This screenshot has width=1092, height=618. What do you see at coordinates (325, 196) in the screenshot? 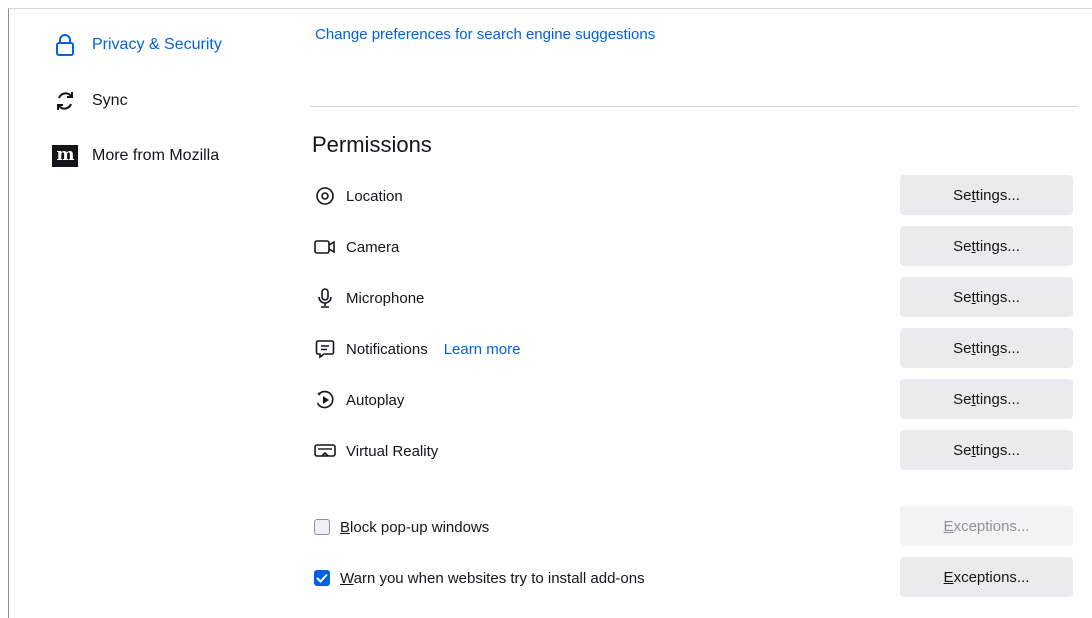
I see `location-icon` at bounding box center [325, 196].